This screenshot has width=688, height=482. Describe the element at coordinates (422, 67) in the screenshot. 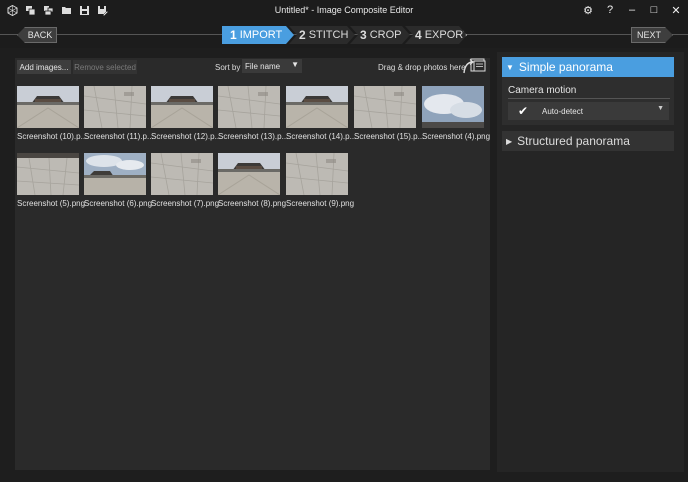

I see `drag-drop-label: Drag & drop photos here` at that location.